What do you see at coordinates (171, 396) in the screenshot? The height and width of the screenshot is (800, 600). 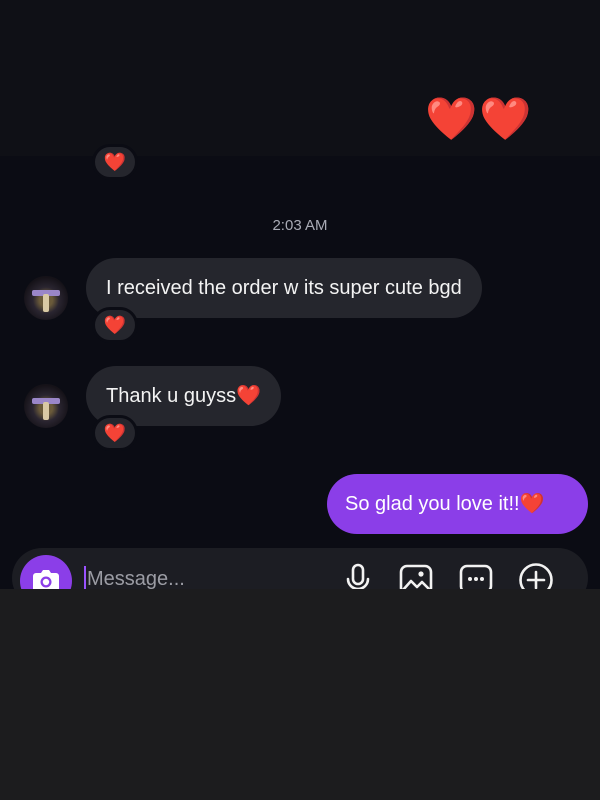 I see `message-text: Thank u guyss` at bounding box center [171, 396].